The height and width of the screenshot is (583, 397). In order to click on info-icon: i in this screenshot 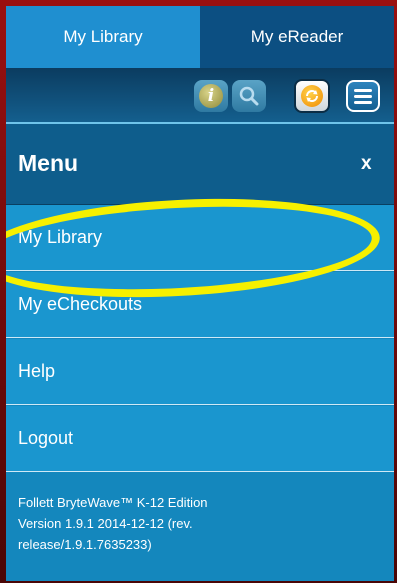, I will do `click(211, 96)`.